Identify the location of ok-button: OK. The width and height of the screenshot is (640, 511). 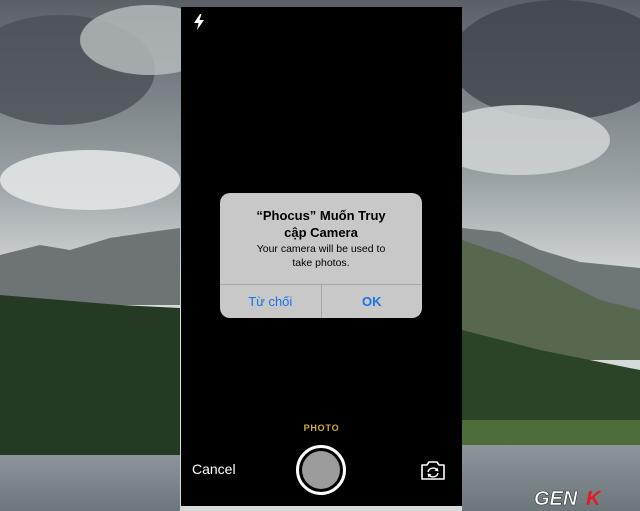
(371, 301).